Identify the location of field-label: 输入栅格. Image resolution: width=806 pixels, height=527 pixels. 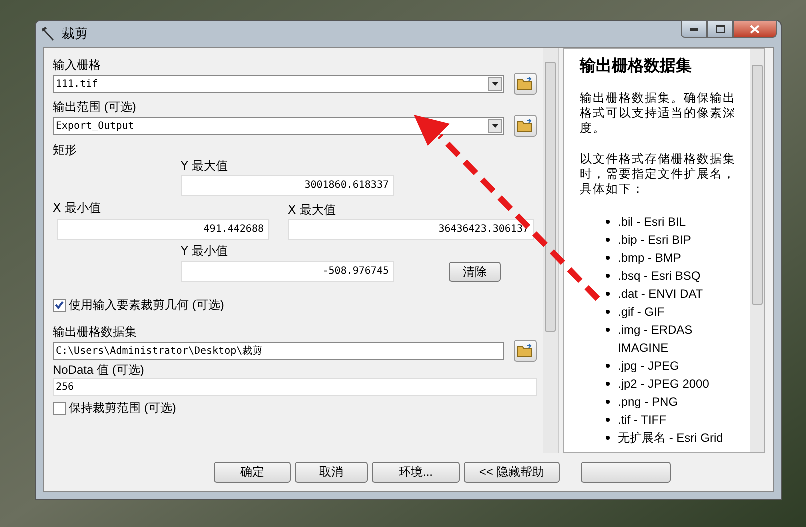
(77, 65).